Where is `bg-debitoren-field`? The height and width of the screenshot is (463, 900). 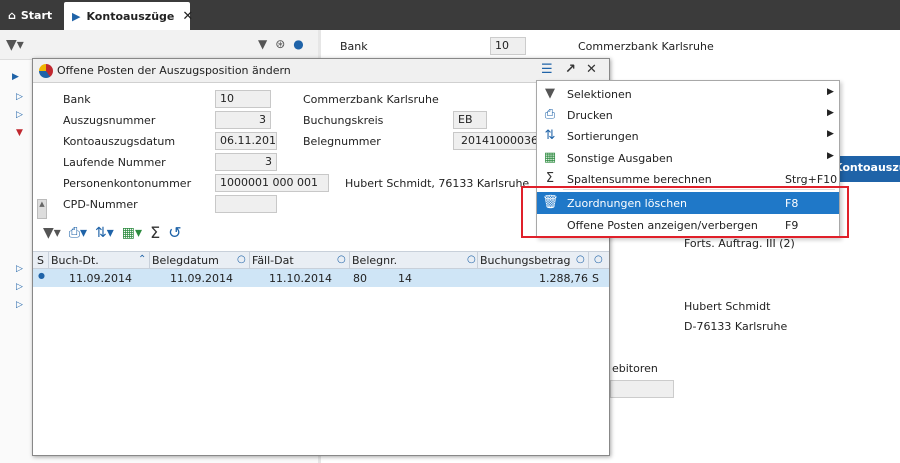 bg-debitoren-field is located at coordinates (642, 389).